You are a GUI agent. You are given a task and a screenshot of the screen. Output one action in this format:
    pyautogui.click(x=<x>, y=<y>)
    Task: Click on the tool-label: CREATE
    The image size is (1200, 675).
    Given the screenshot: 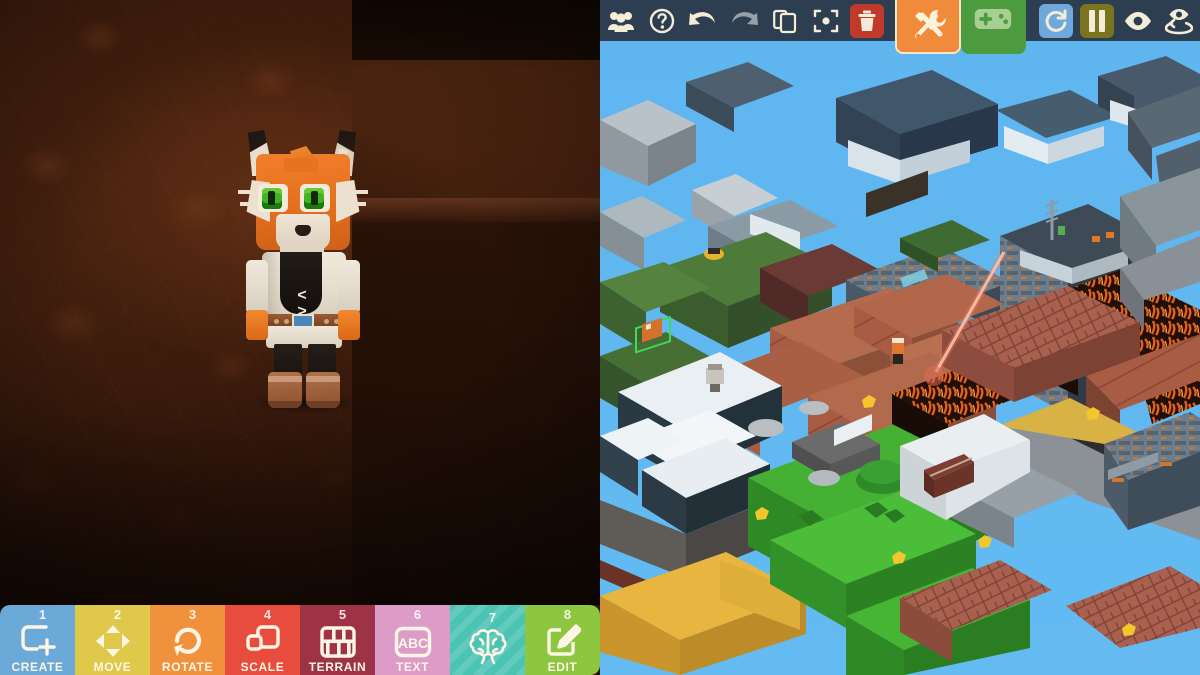 What is the action you would take?
    pyautogui.click(x=37, y=667)
    